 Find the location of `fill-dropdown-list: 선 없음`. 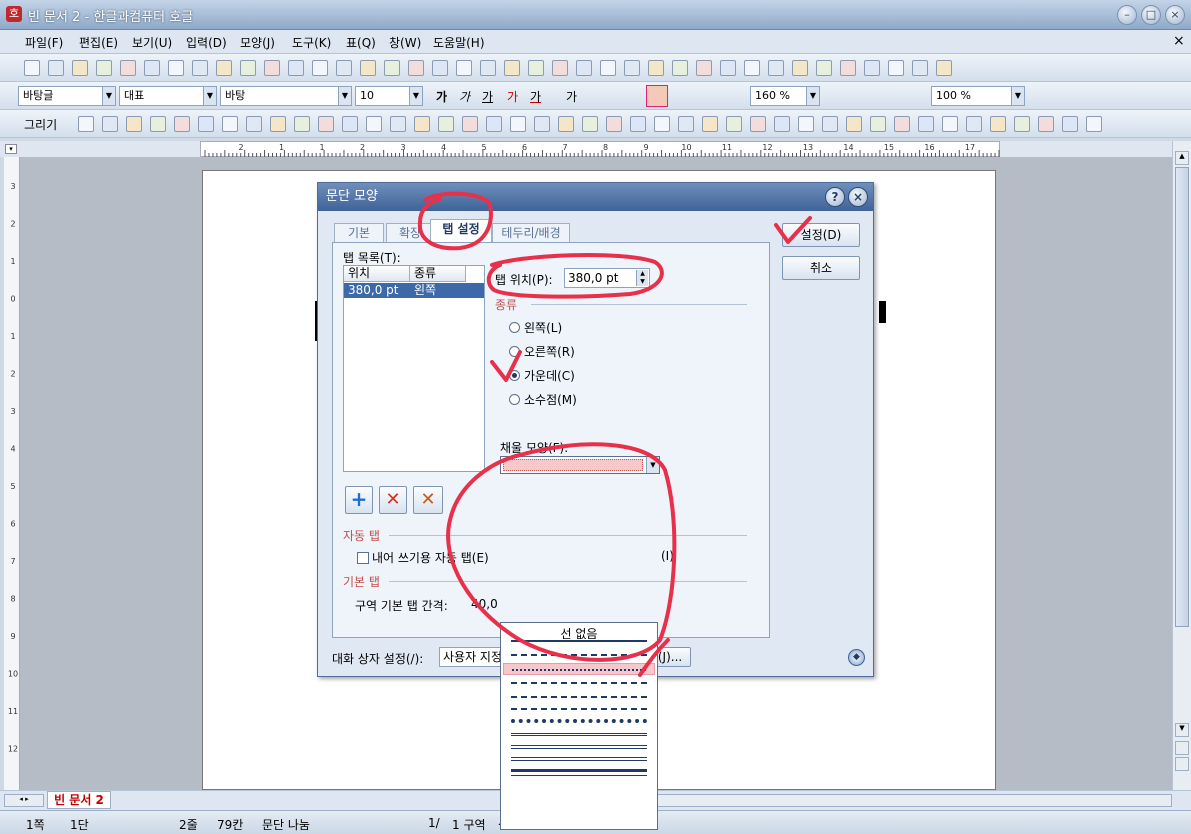

fill-dropdown-list: 선 없음 is located at coordinates (579, 726).